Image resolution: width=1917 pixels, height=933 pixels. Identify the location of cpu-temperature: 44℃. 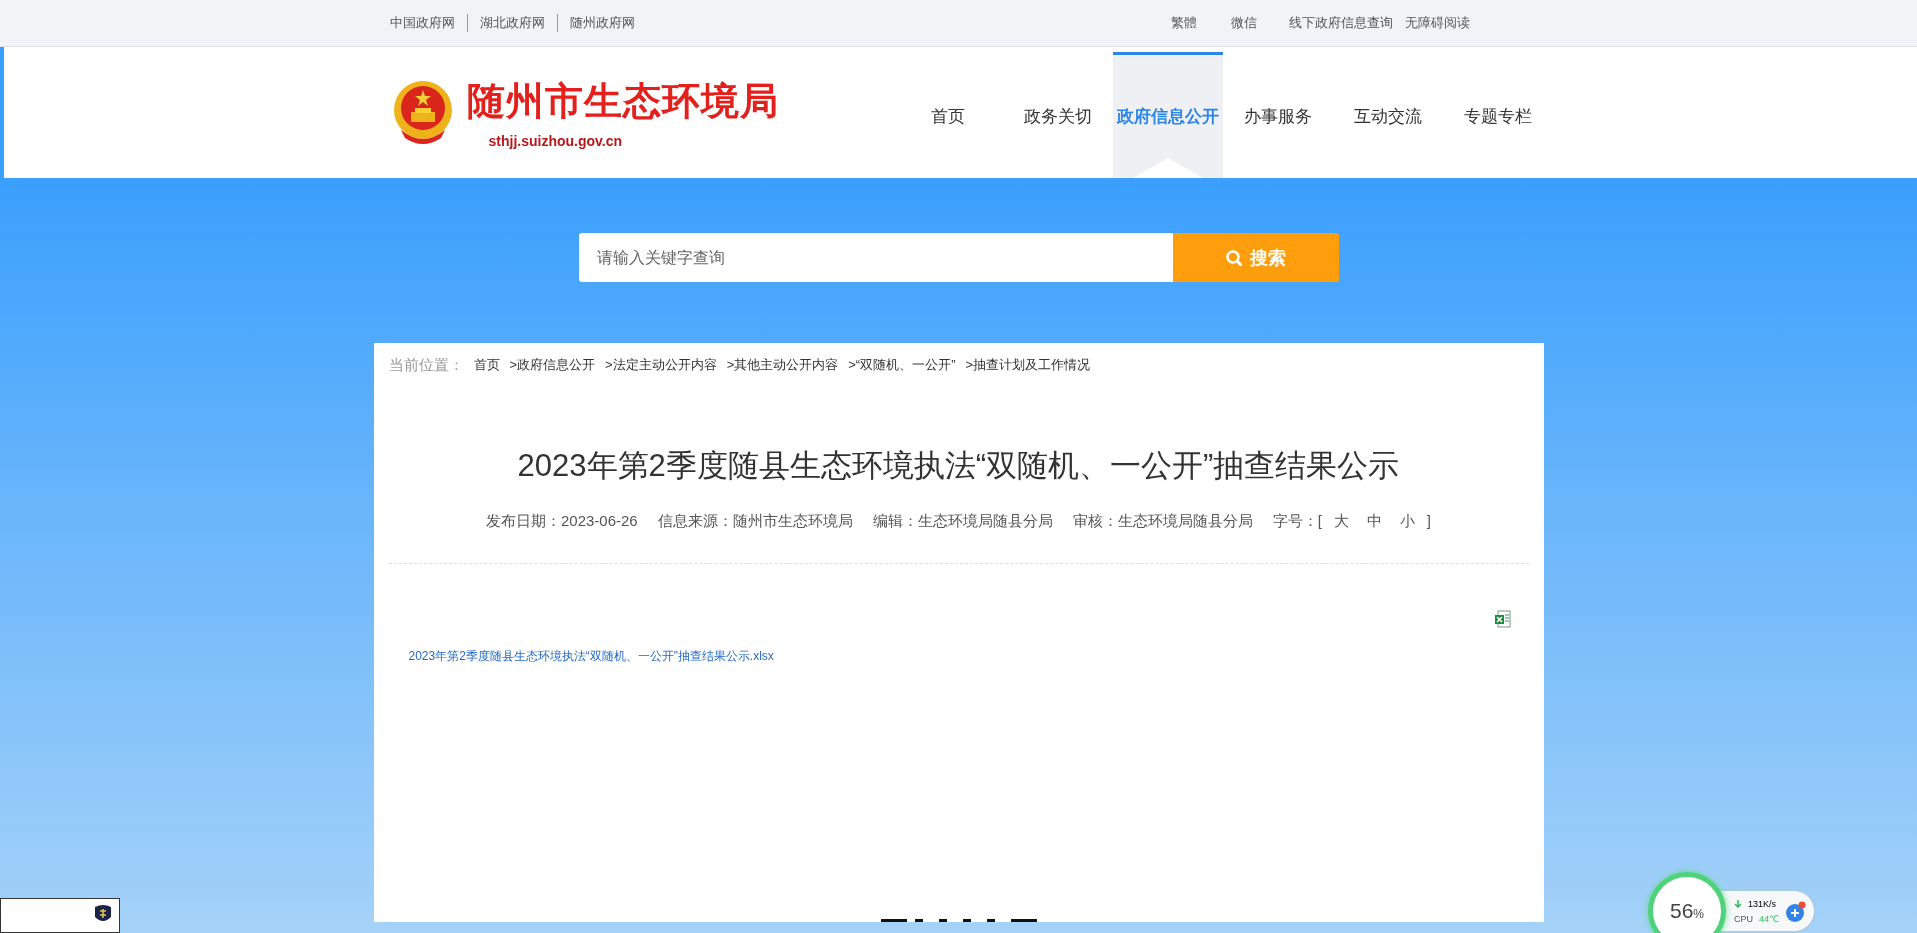
(1769, 918).